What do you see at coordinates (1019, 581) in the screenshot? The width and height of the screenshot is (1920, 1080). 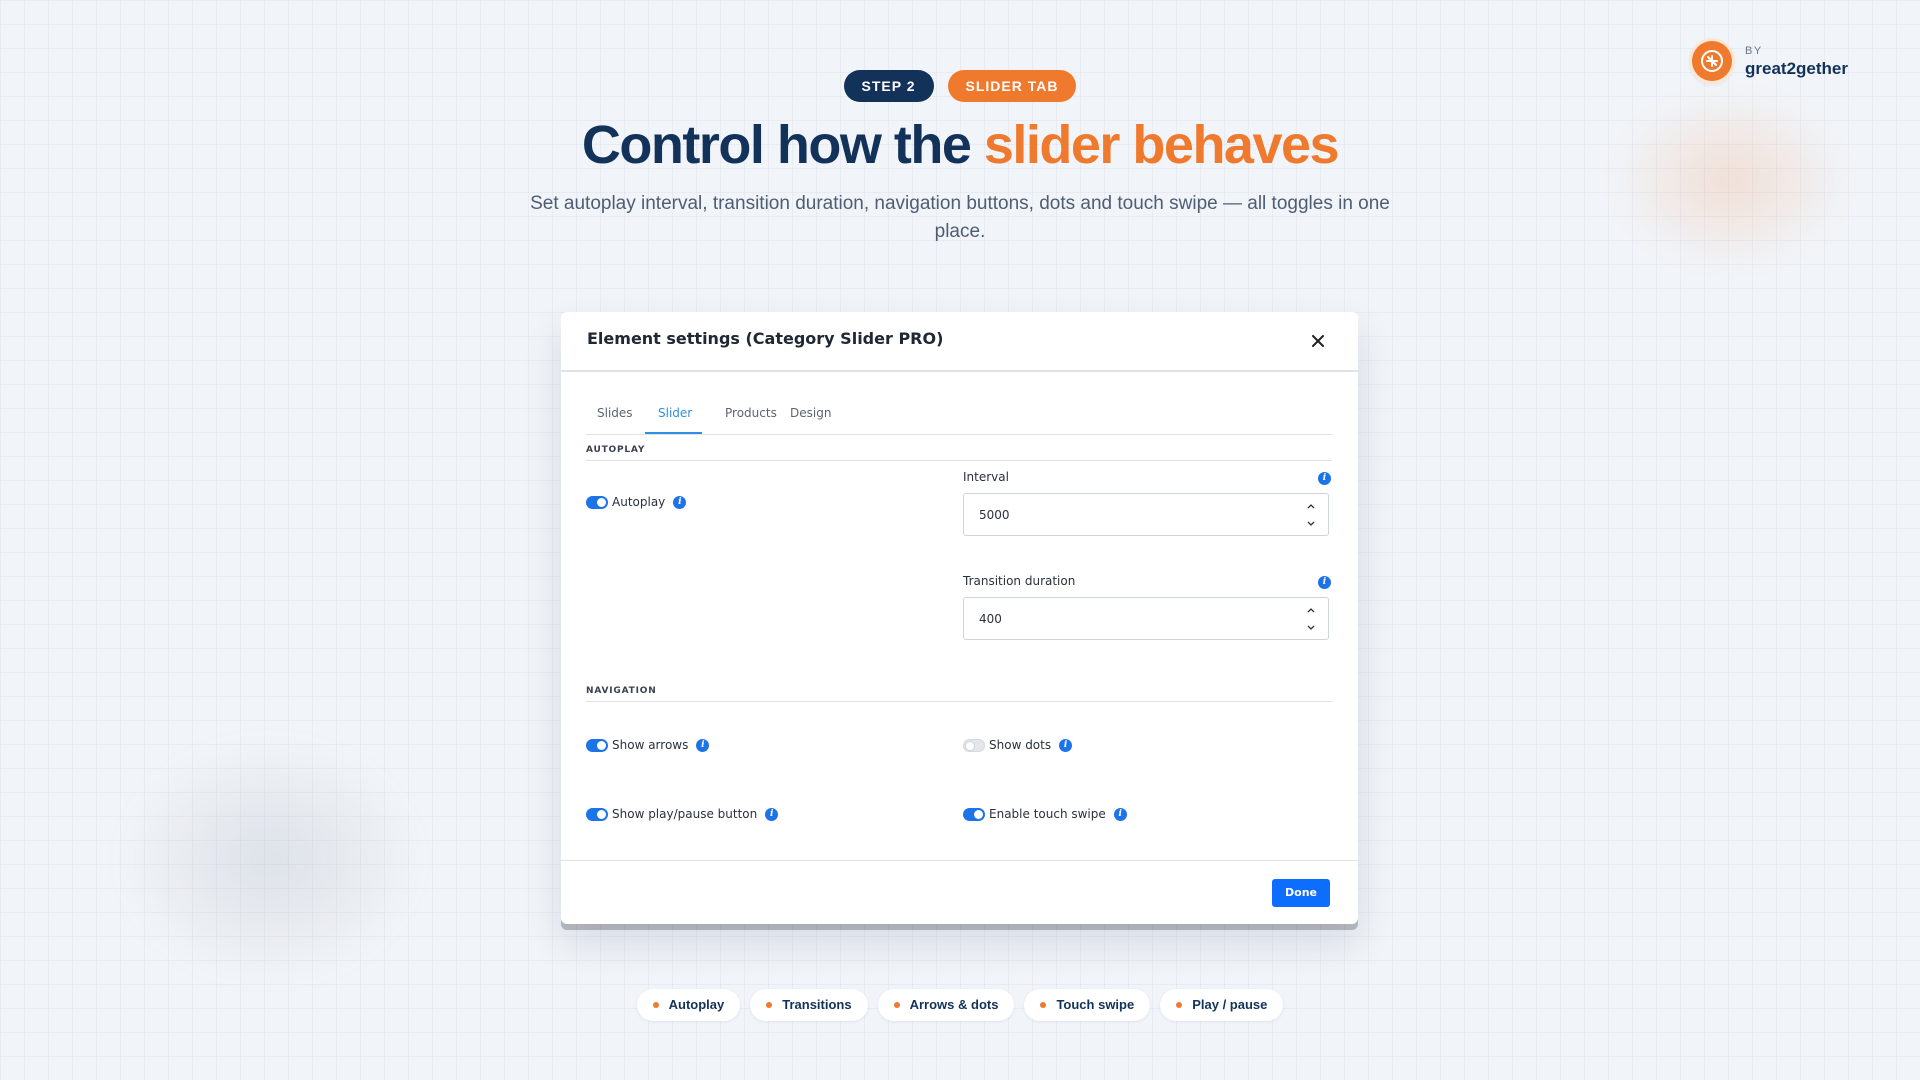 I see `transition-label: Transition duration` at bounding box center [1019, 581].